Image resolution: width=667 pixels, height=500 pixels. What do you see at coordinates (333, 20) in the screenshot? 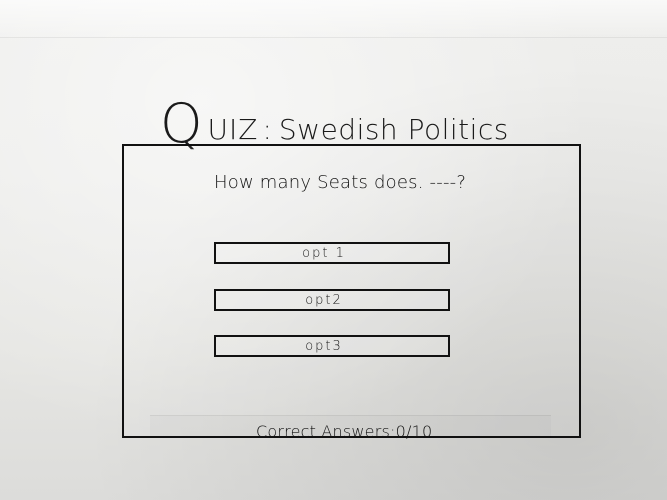
I see `paper-highlight` at bounding box center [333, 20].